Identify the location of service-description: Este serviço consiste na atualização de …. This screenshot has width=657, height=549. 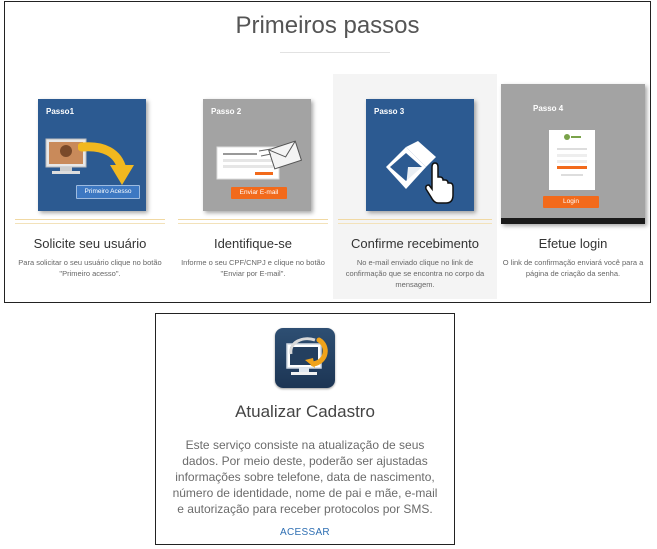
(305, 477).